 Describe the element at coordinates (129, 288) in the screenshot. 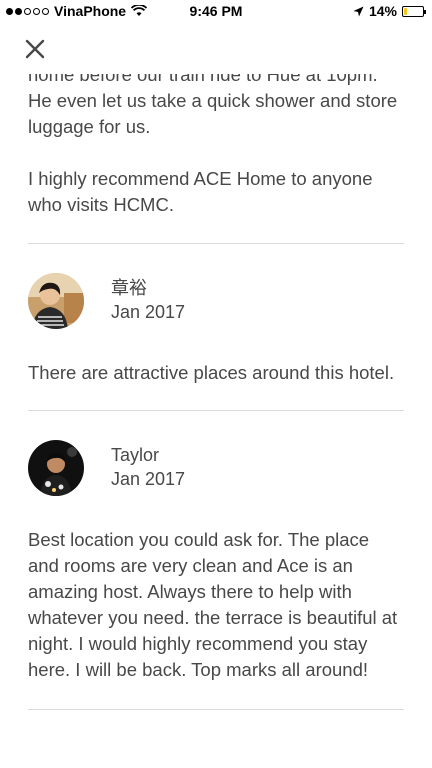

I see `reviewer-name: 章裕` at that location.